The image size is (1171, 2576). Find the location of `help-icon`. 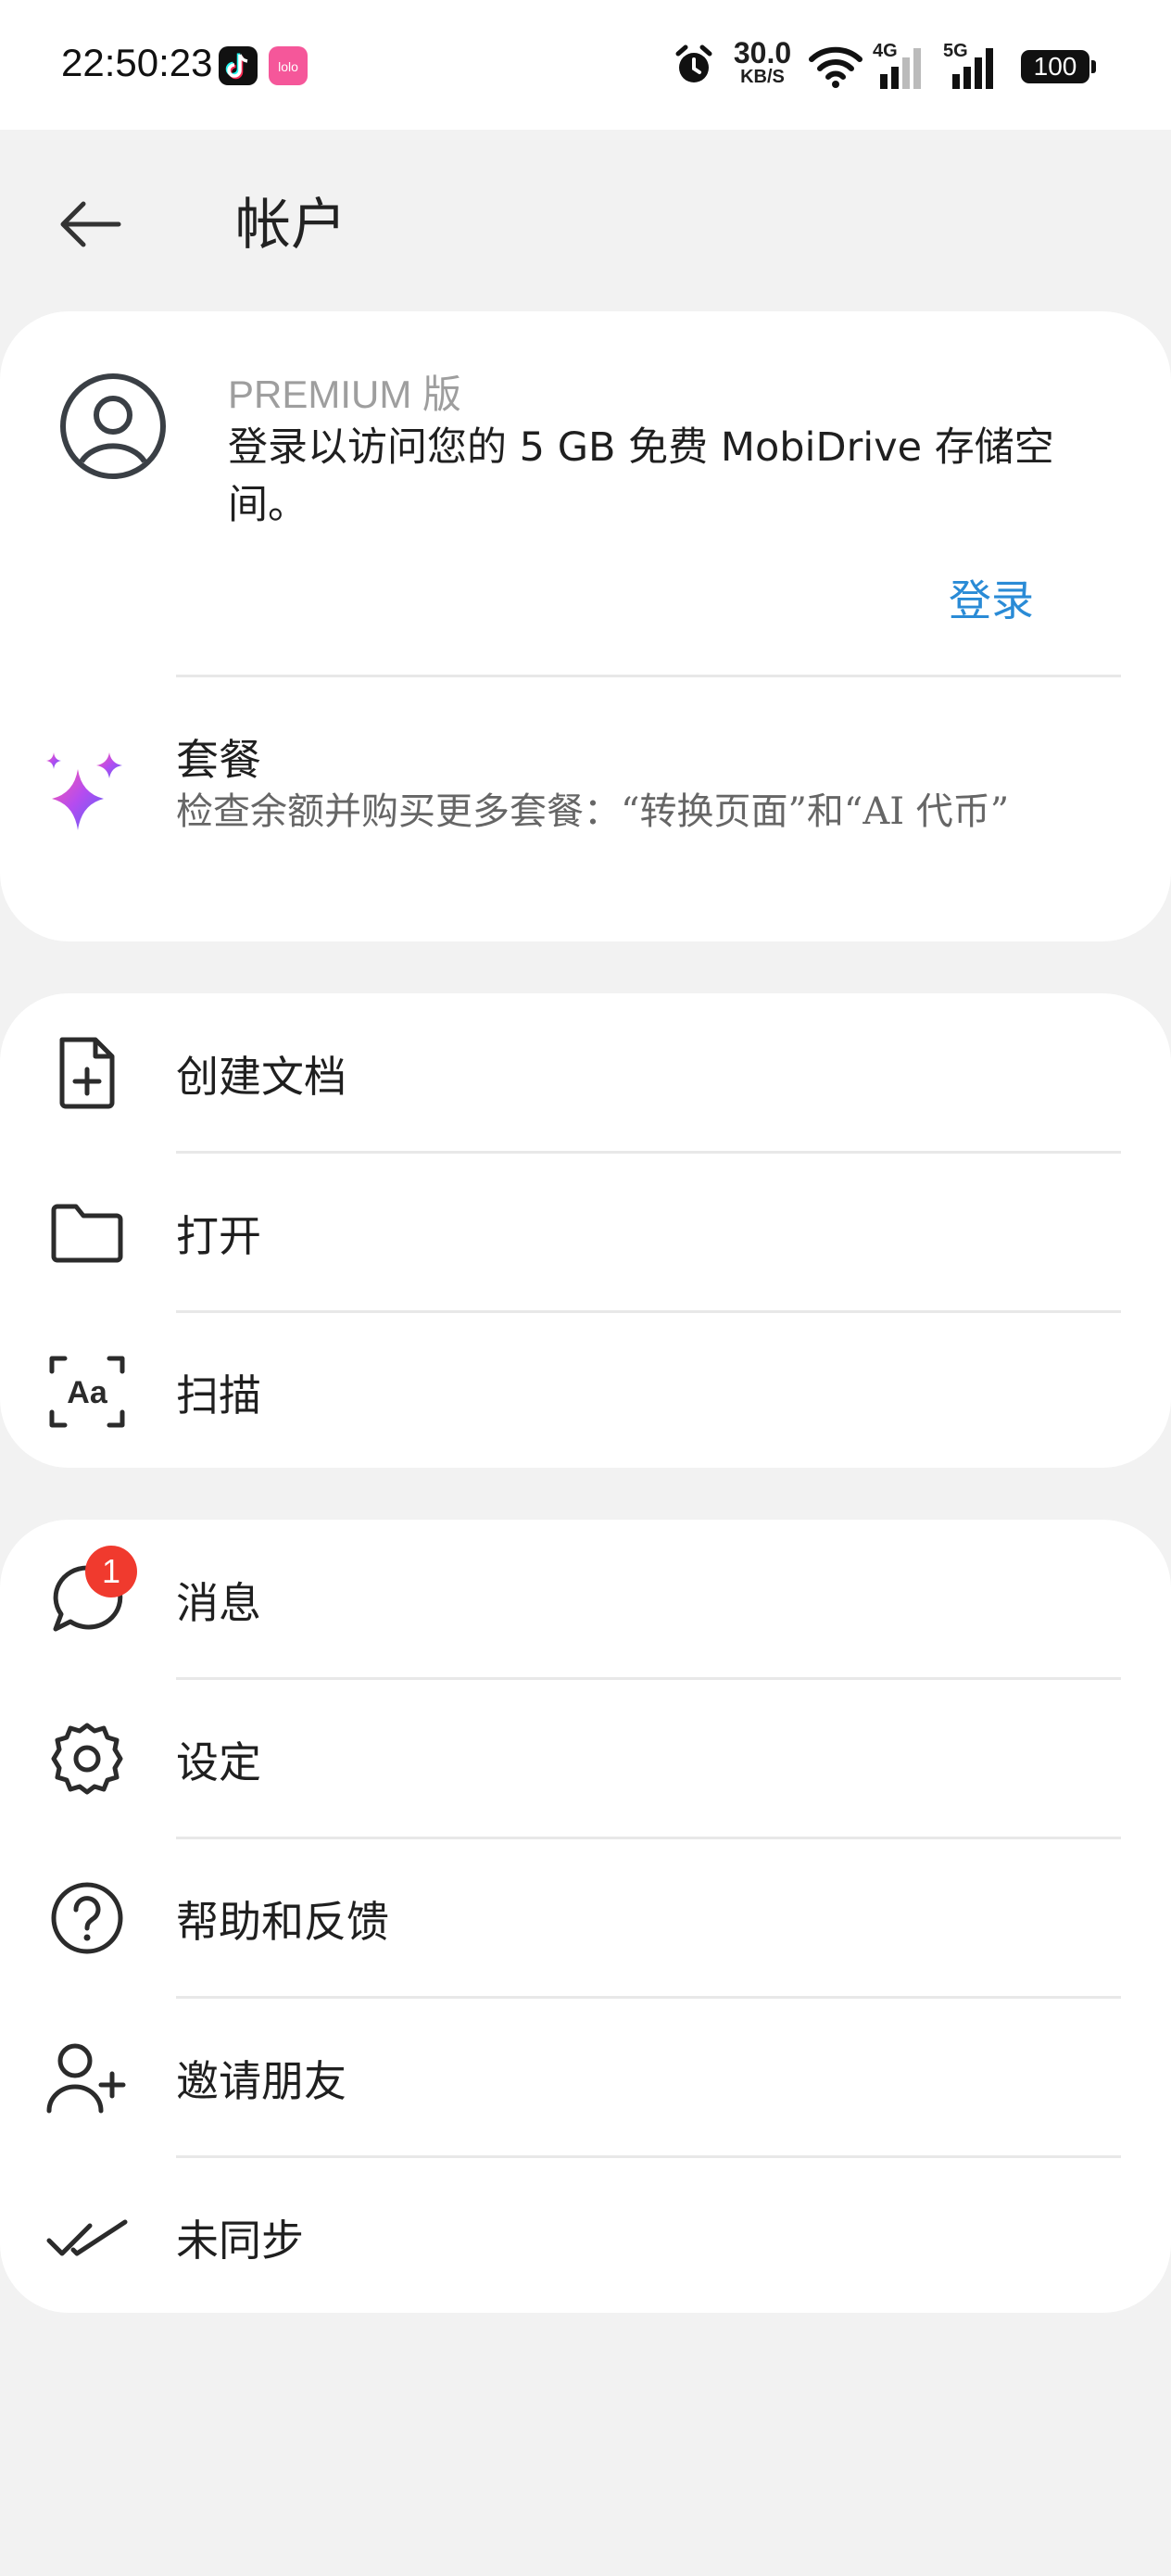

help-icon is located at coordinates (87, 1918).